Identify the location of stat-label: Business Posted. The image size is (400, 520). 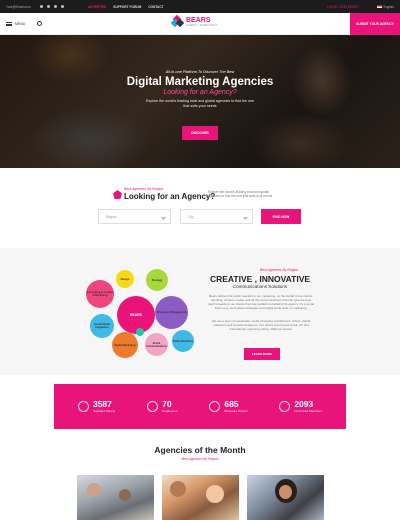
(236, 411).